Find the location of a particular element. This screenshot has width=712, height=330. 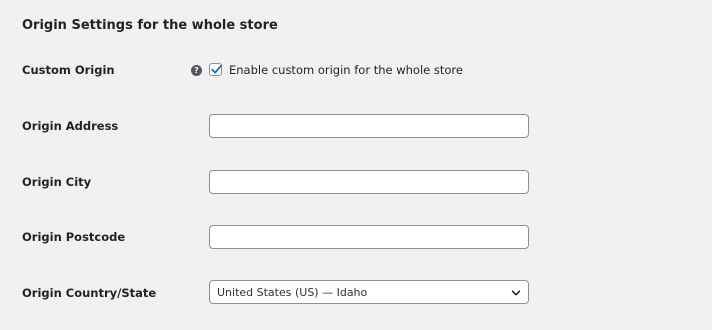

origin-address-label: Origin Address is located at coordinates (70, 126).